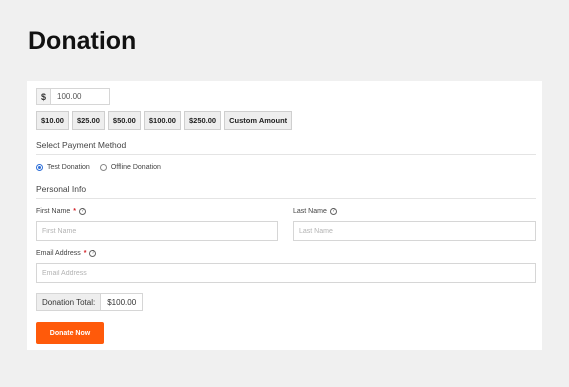  I want to click on test-donation-label: Test Donation, so click(68, 167).